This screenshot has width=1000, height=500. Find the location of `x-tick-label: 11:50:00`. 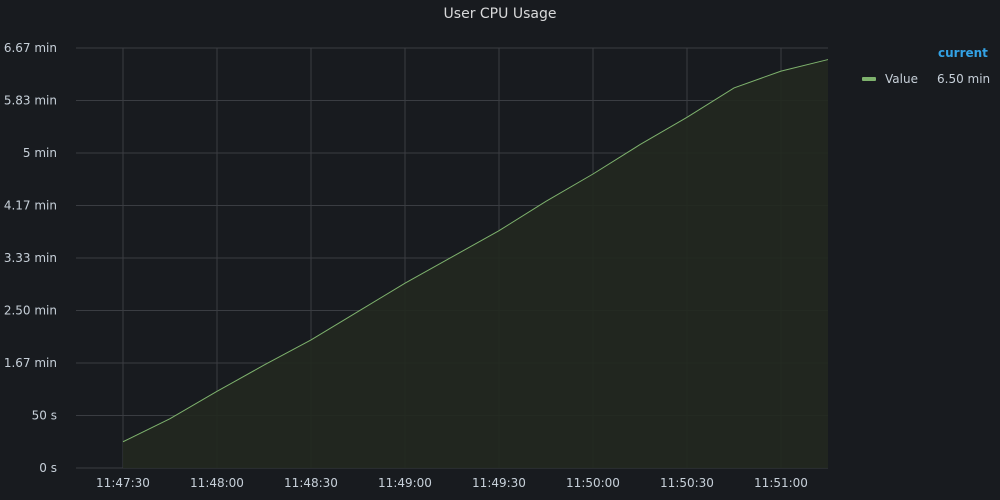

x-tick-label: 11:50:00 is located at coordinates (593, 483).